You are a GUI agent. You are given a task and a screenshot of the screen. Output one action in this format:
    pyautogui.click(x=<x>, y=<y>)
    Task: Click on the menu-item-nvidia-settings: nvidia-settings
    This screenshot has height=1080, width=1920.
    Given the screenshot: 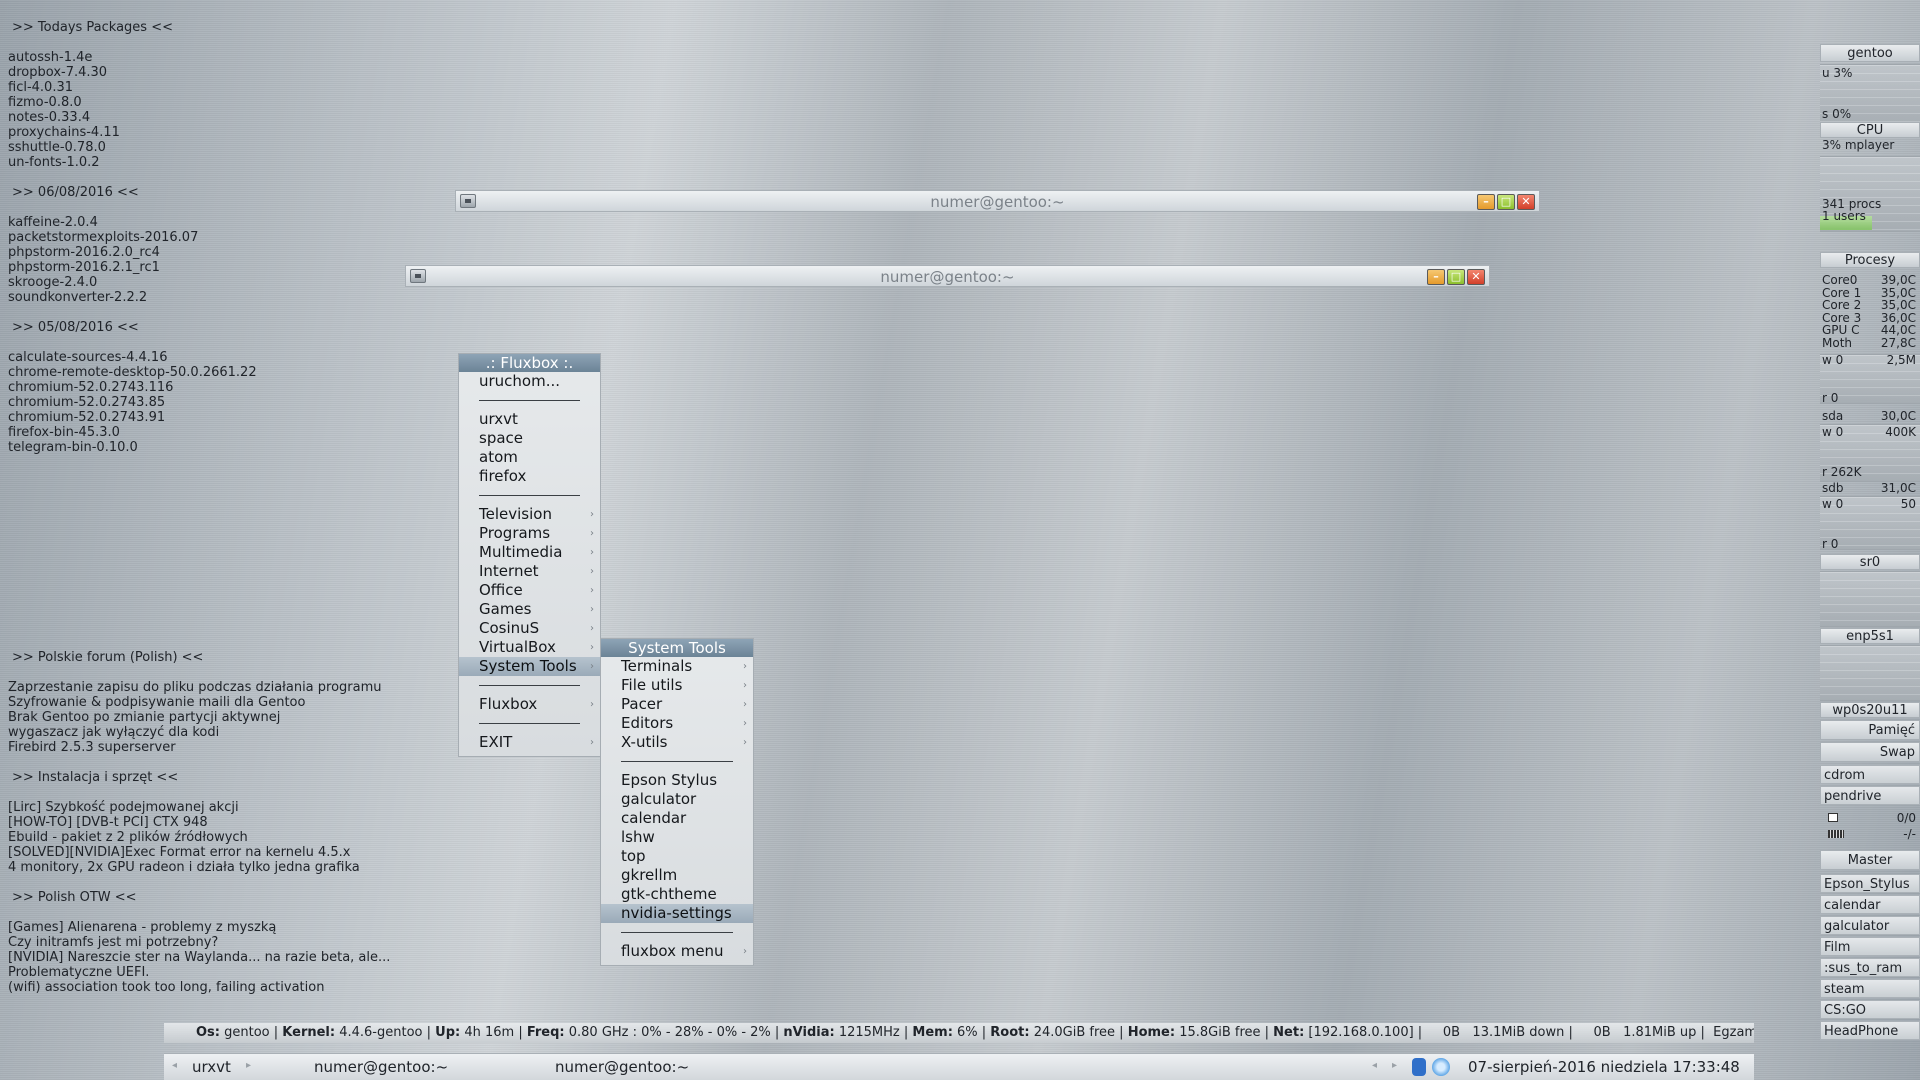 What is the action you would take?
    pyautogui.click(x=677, y=913)
    